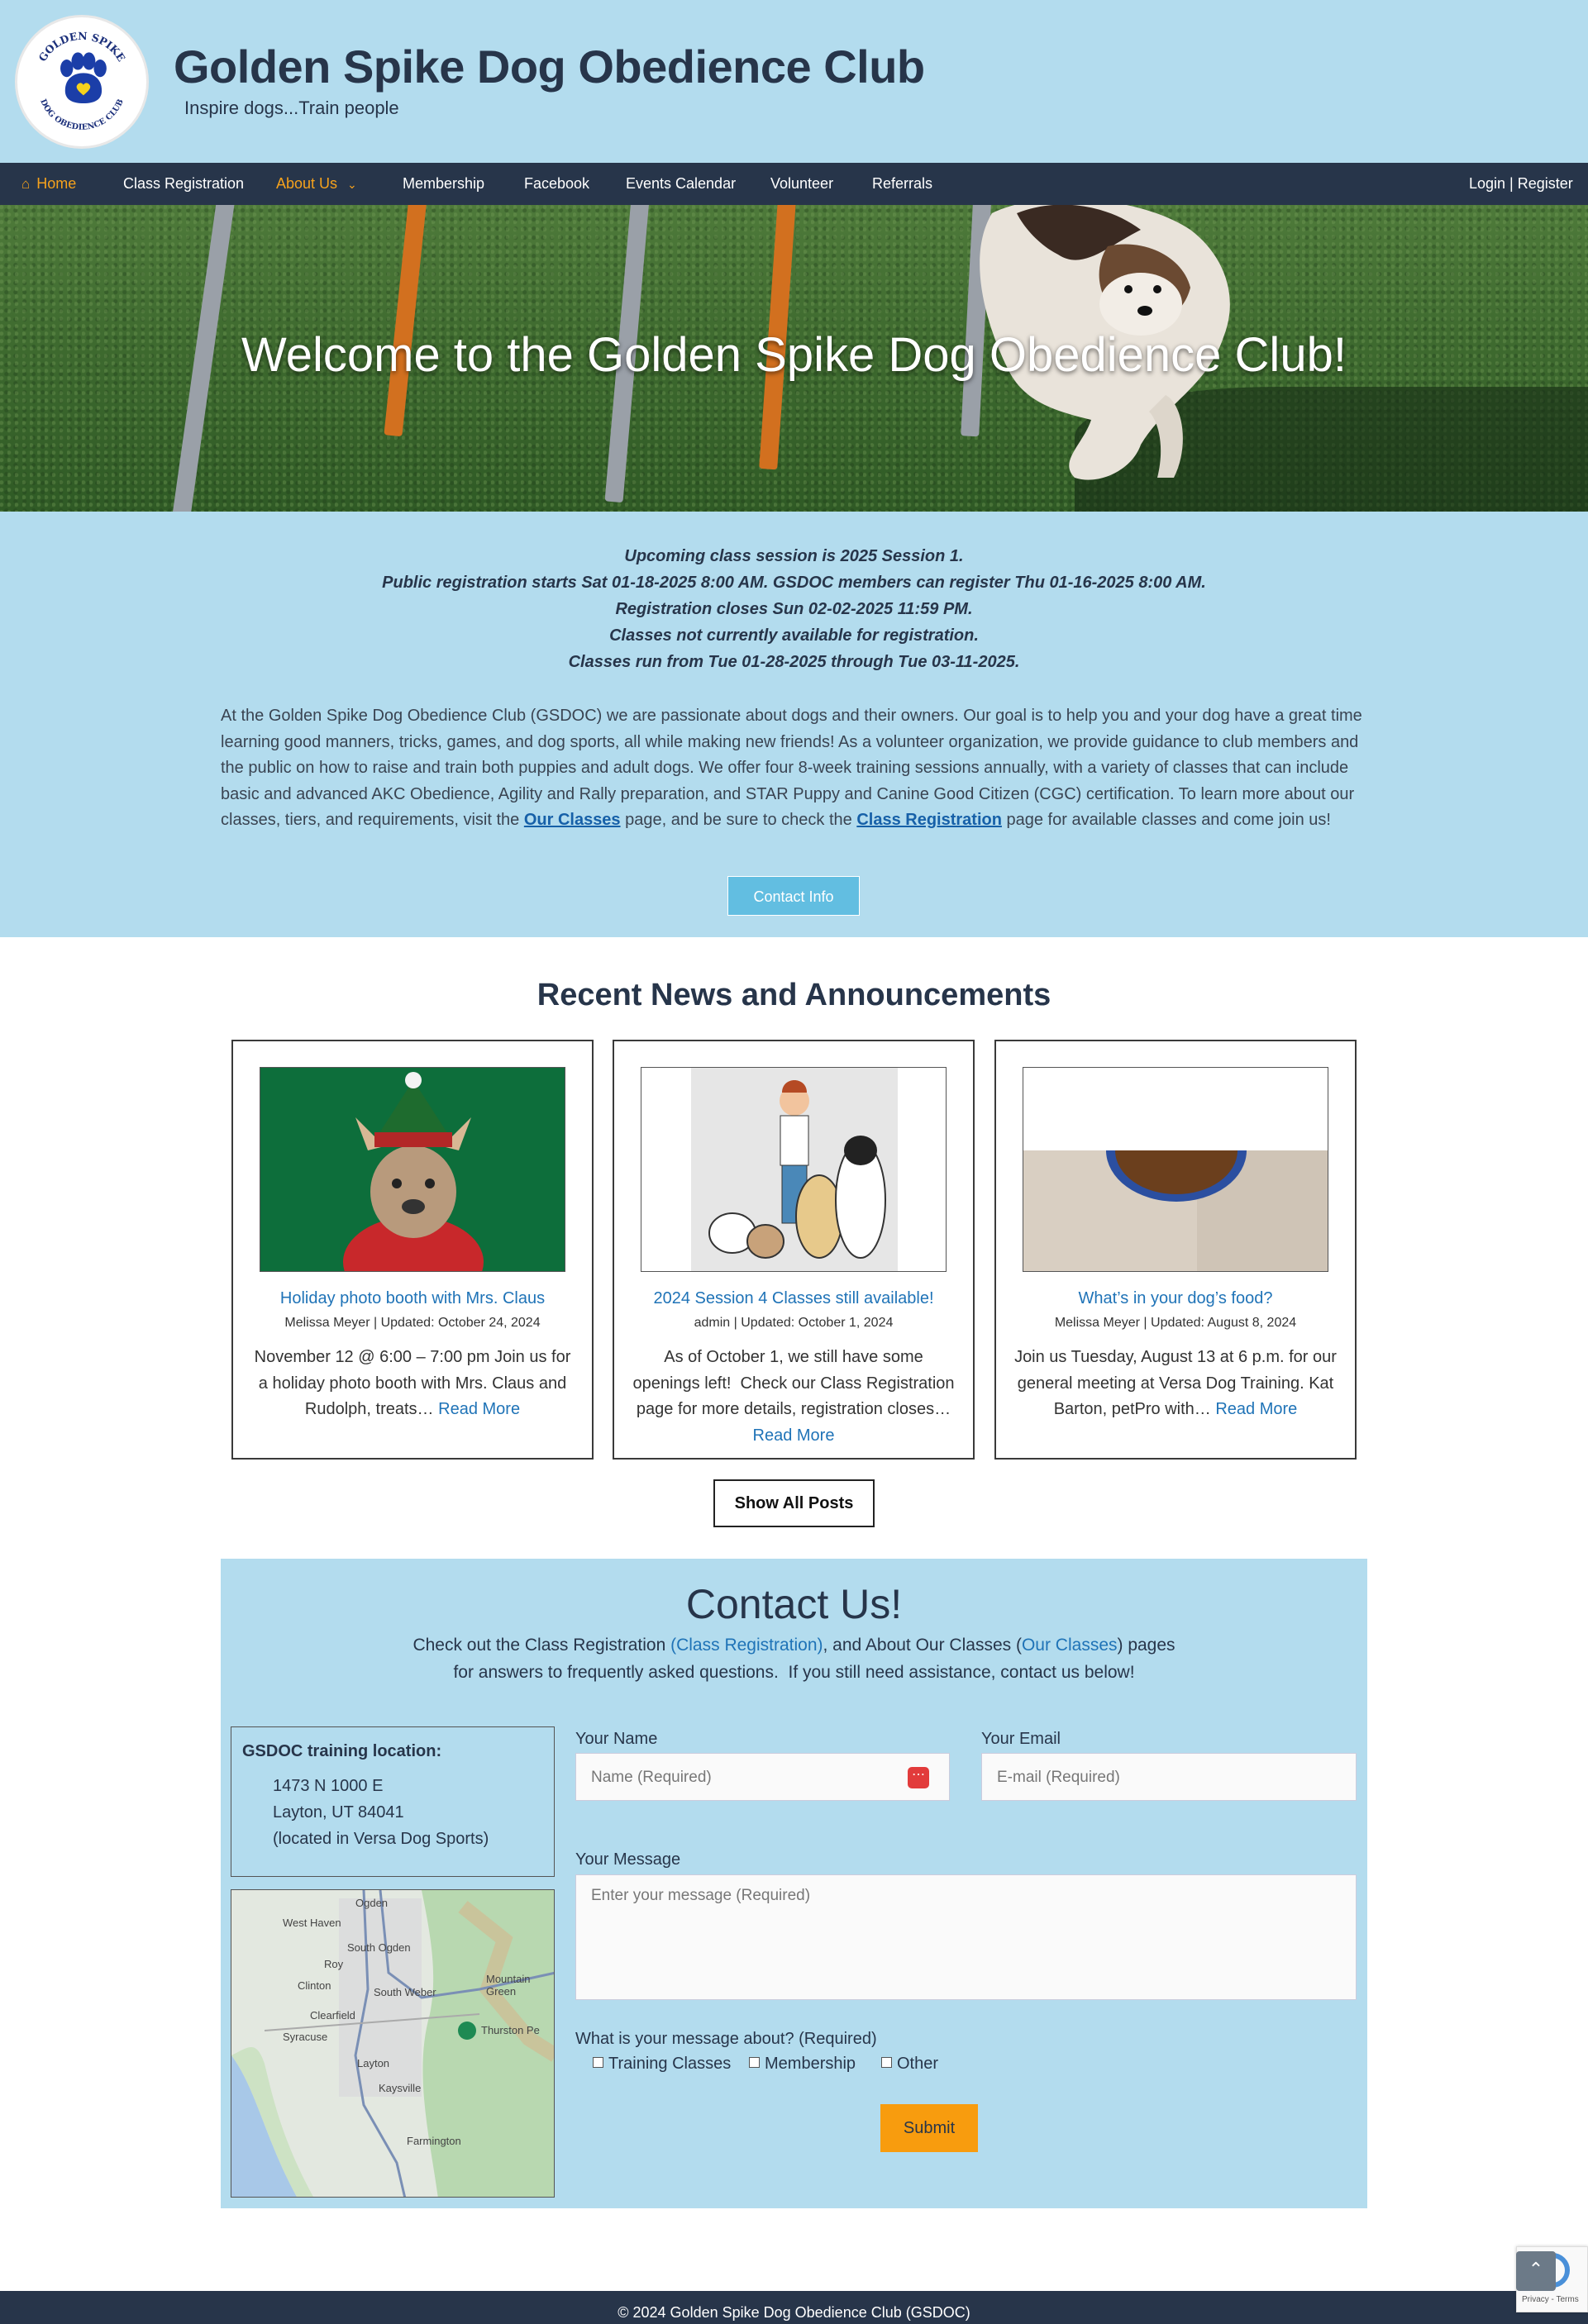 Image resolution: width=1588 pixels, height=2324 pixels. What do you see at coordinates (549, 66) in the screenshot?
I see `site-title: Golden Spike Dog Obedience Club` at bounding box center [549, 66].